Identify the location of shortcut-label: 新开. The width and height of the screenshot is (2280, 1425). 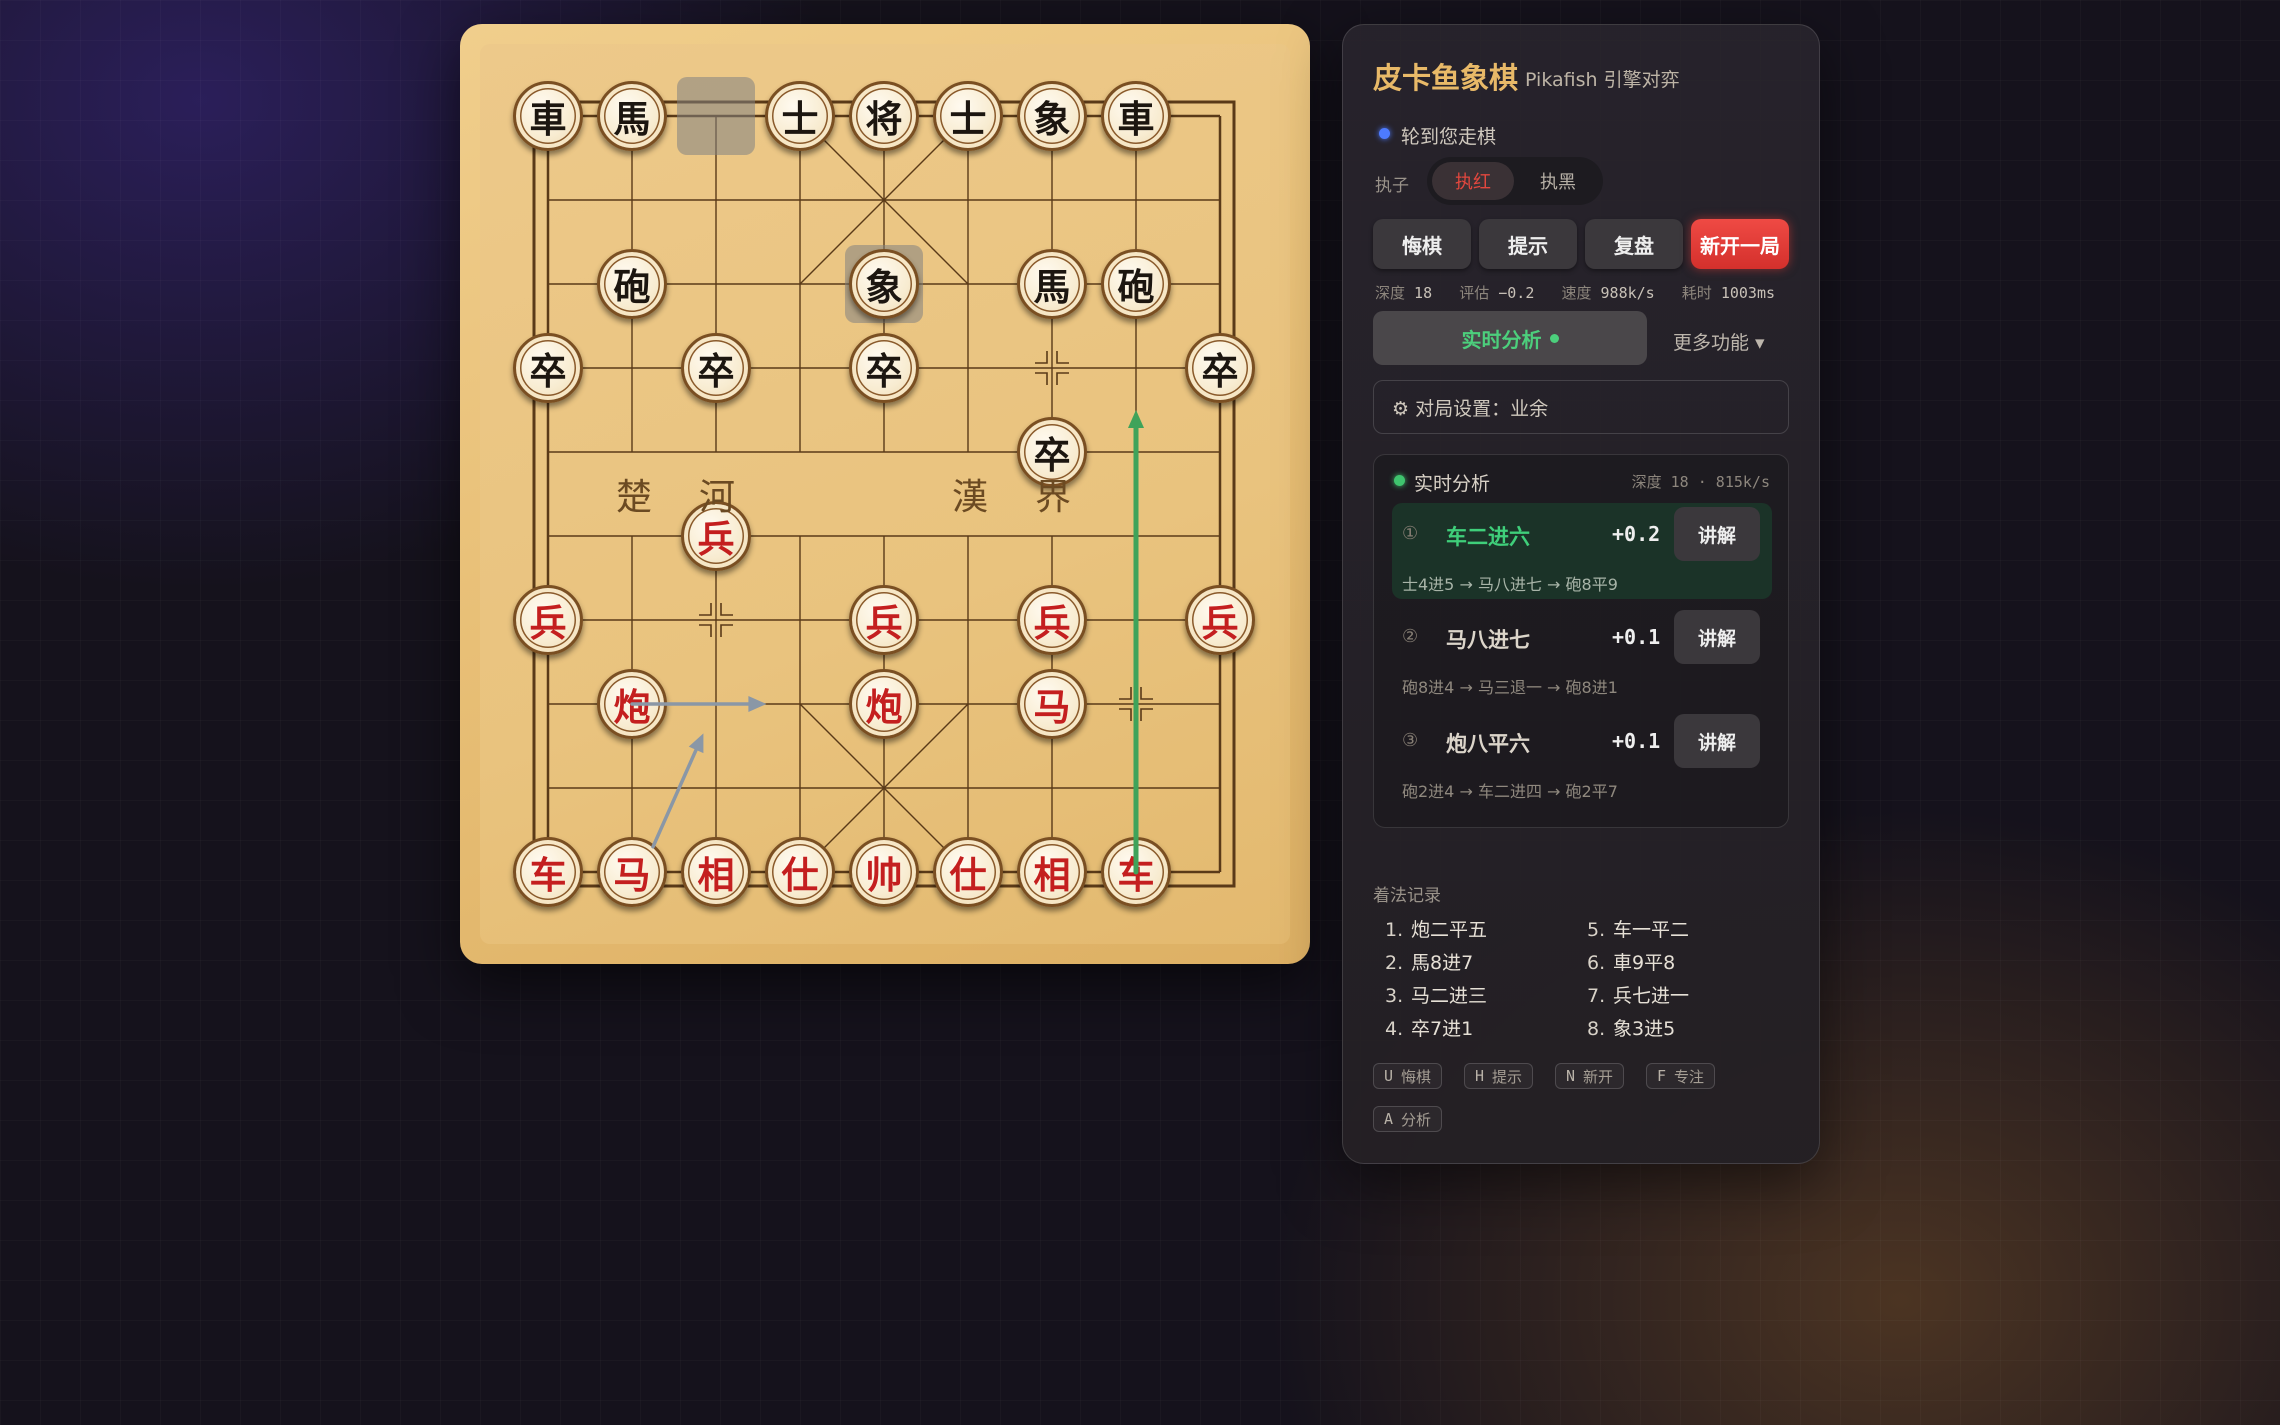
(1598, 1076).